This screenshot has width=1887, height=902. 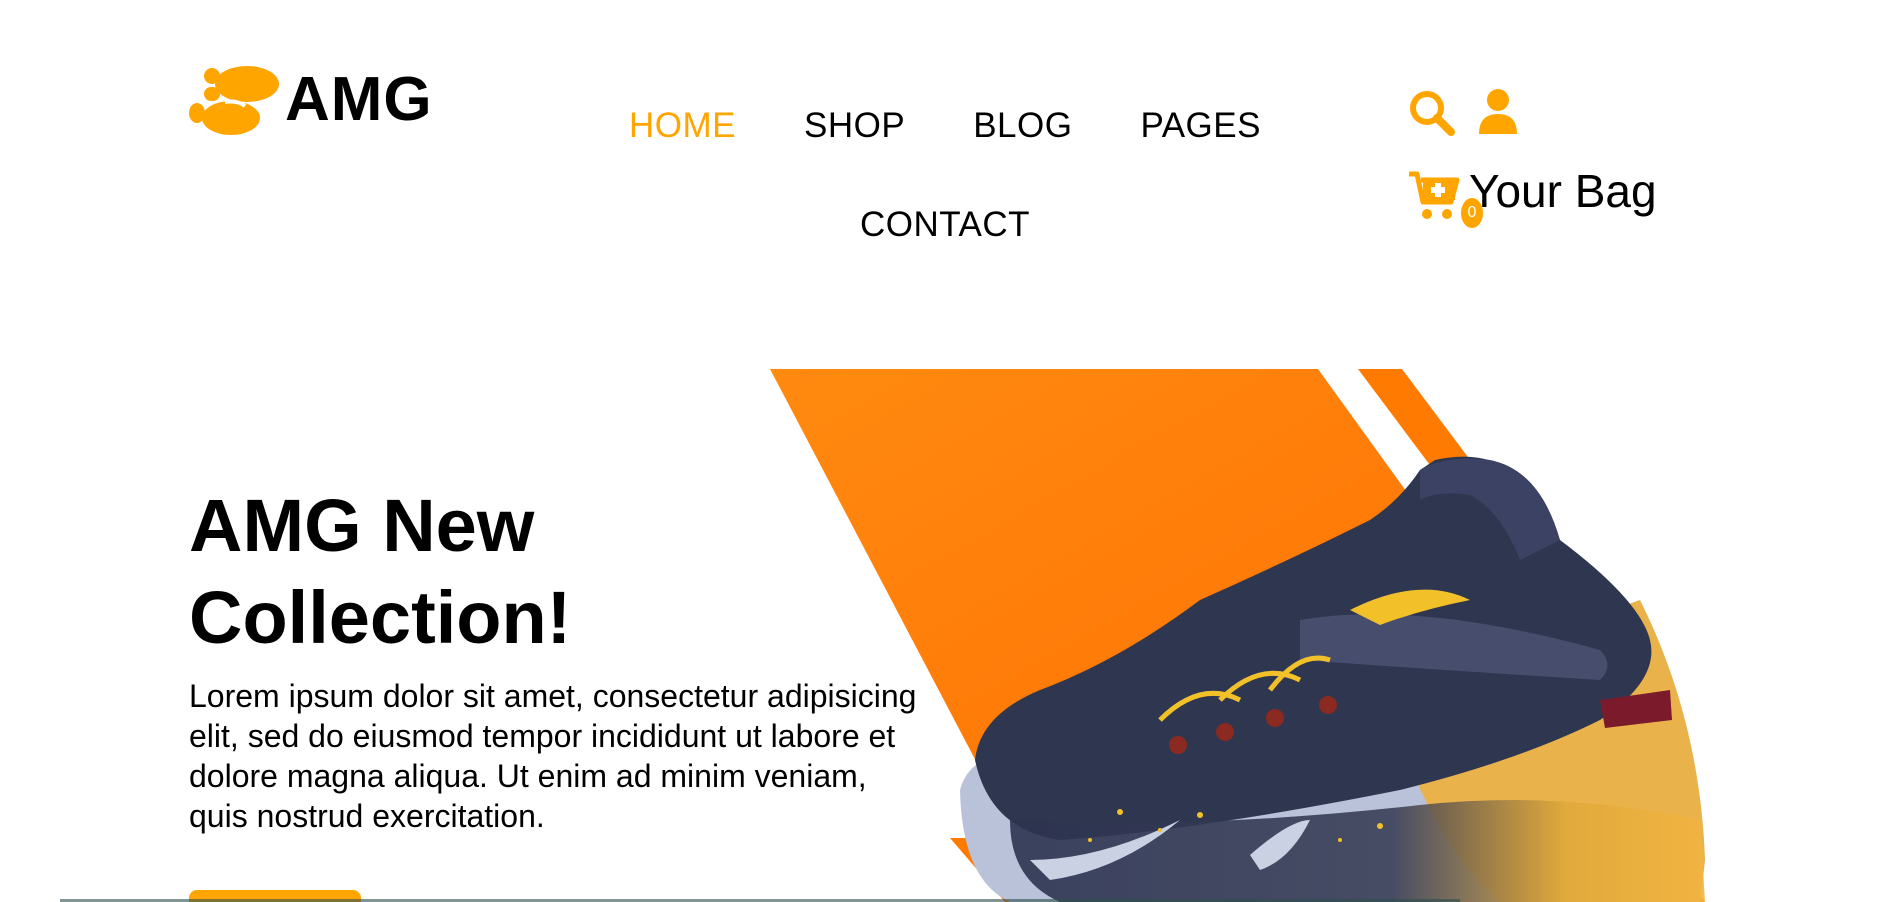 I want to click on main-nav: HOME SHOP BLOG PAGES CONTACT, so click(x=945, y=175).